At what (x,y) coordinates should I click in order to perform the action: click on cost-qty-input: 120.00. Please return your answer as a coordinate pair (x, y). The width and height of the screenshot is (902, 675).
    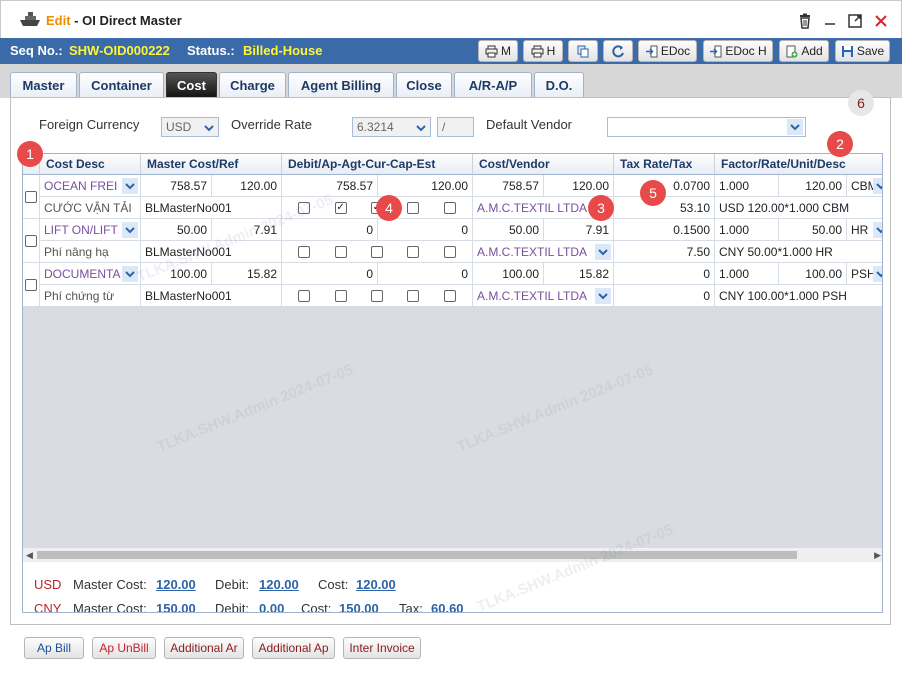
    Looking at the image, I should click on (579, 186).